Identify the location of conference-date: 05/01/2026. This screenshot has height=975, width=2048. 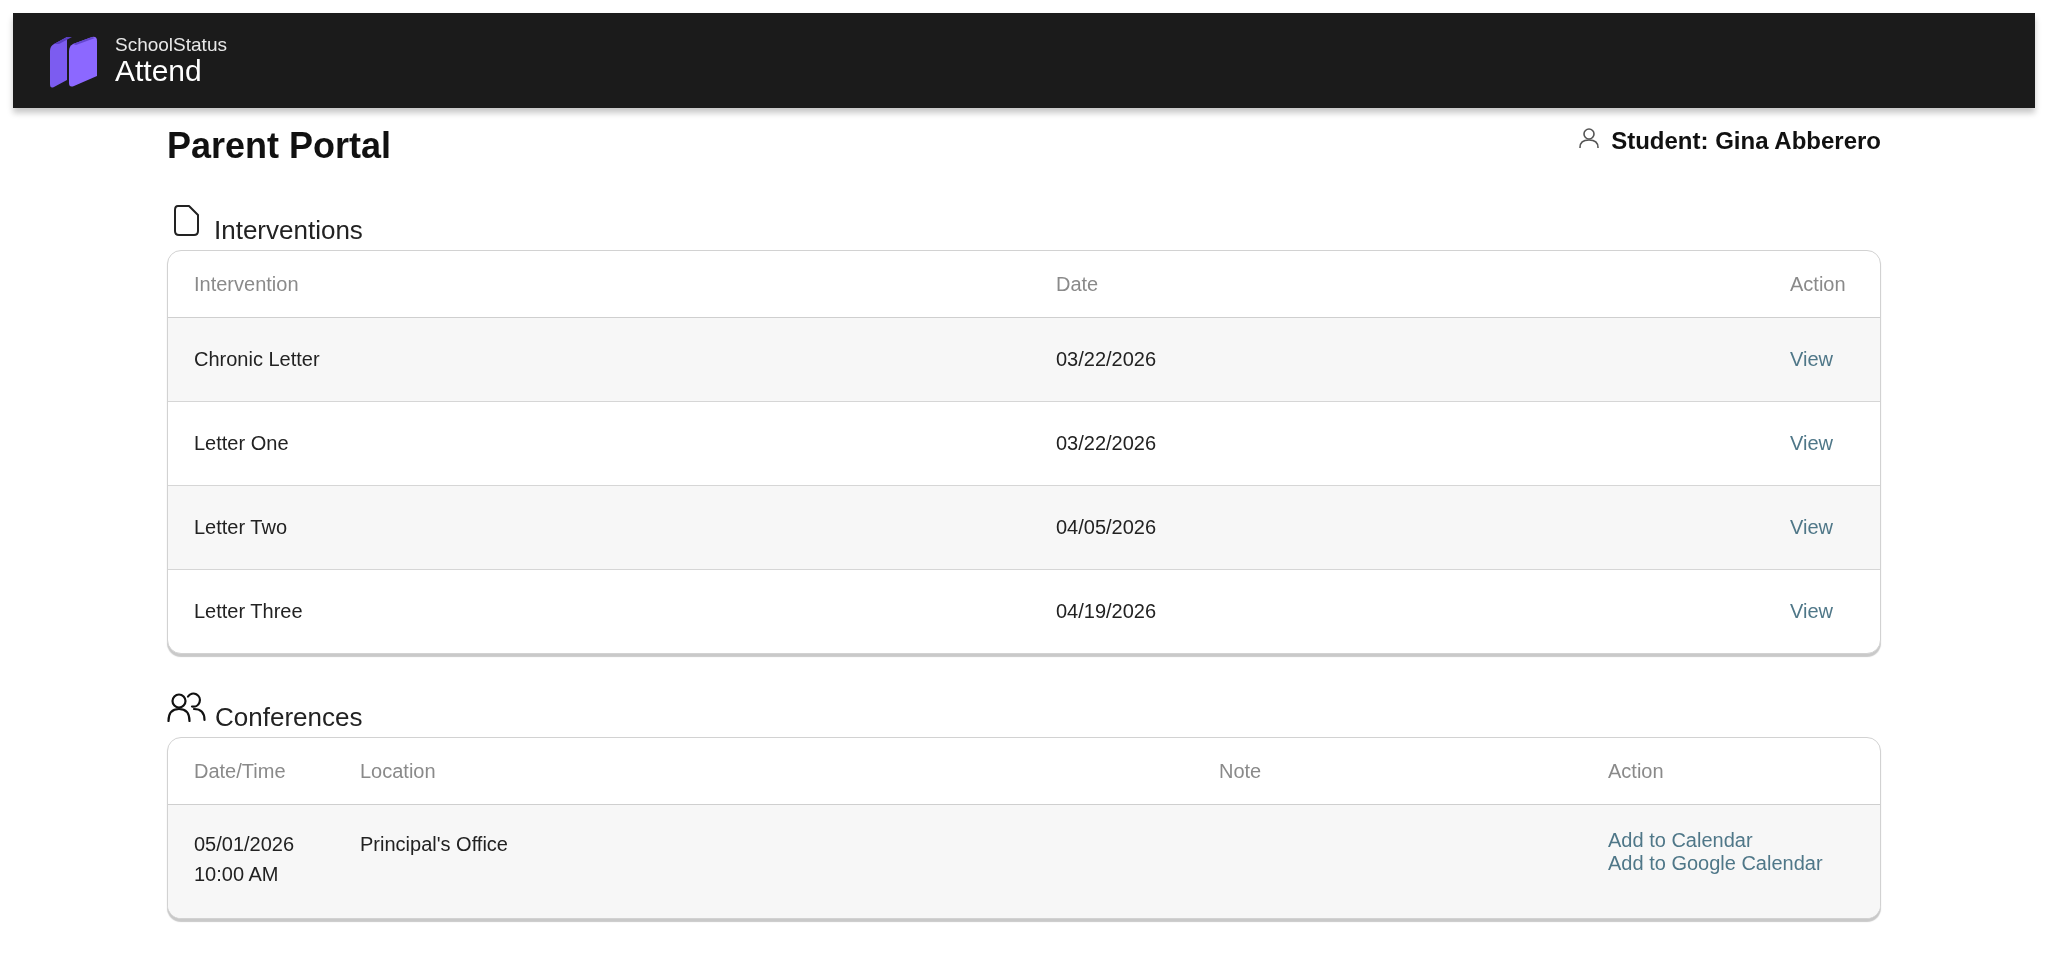
(245, 844).